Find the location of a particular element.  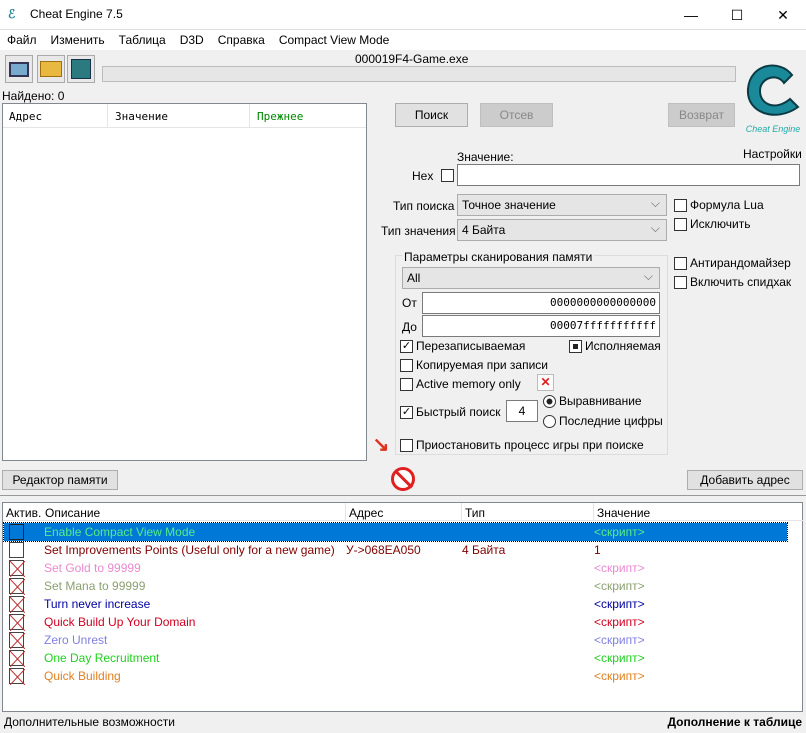

to-label: До is located at coordinates (409, 327).